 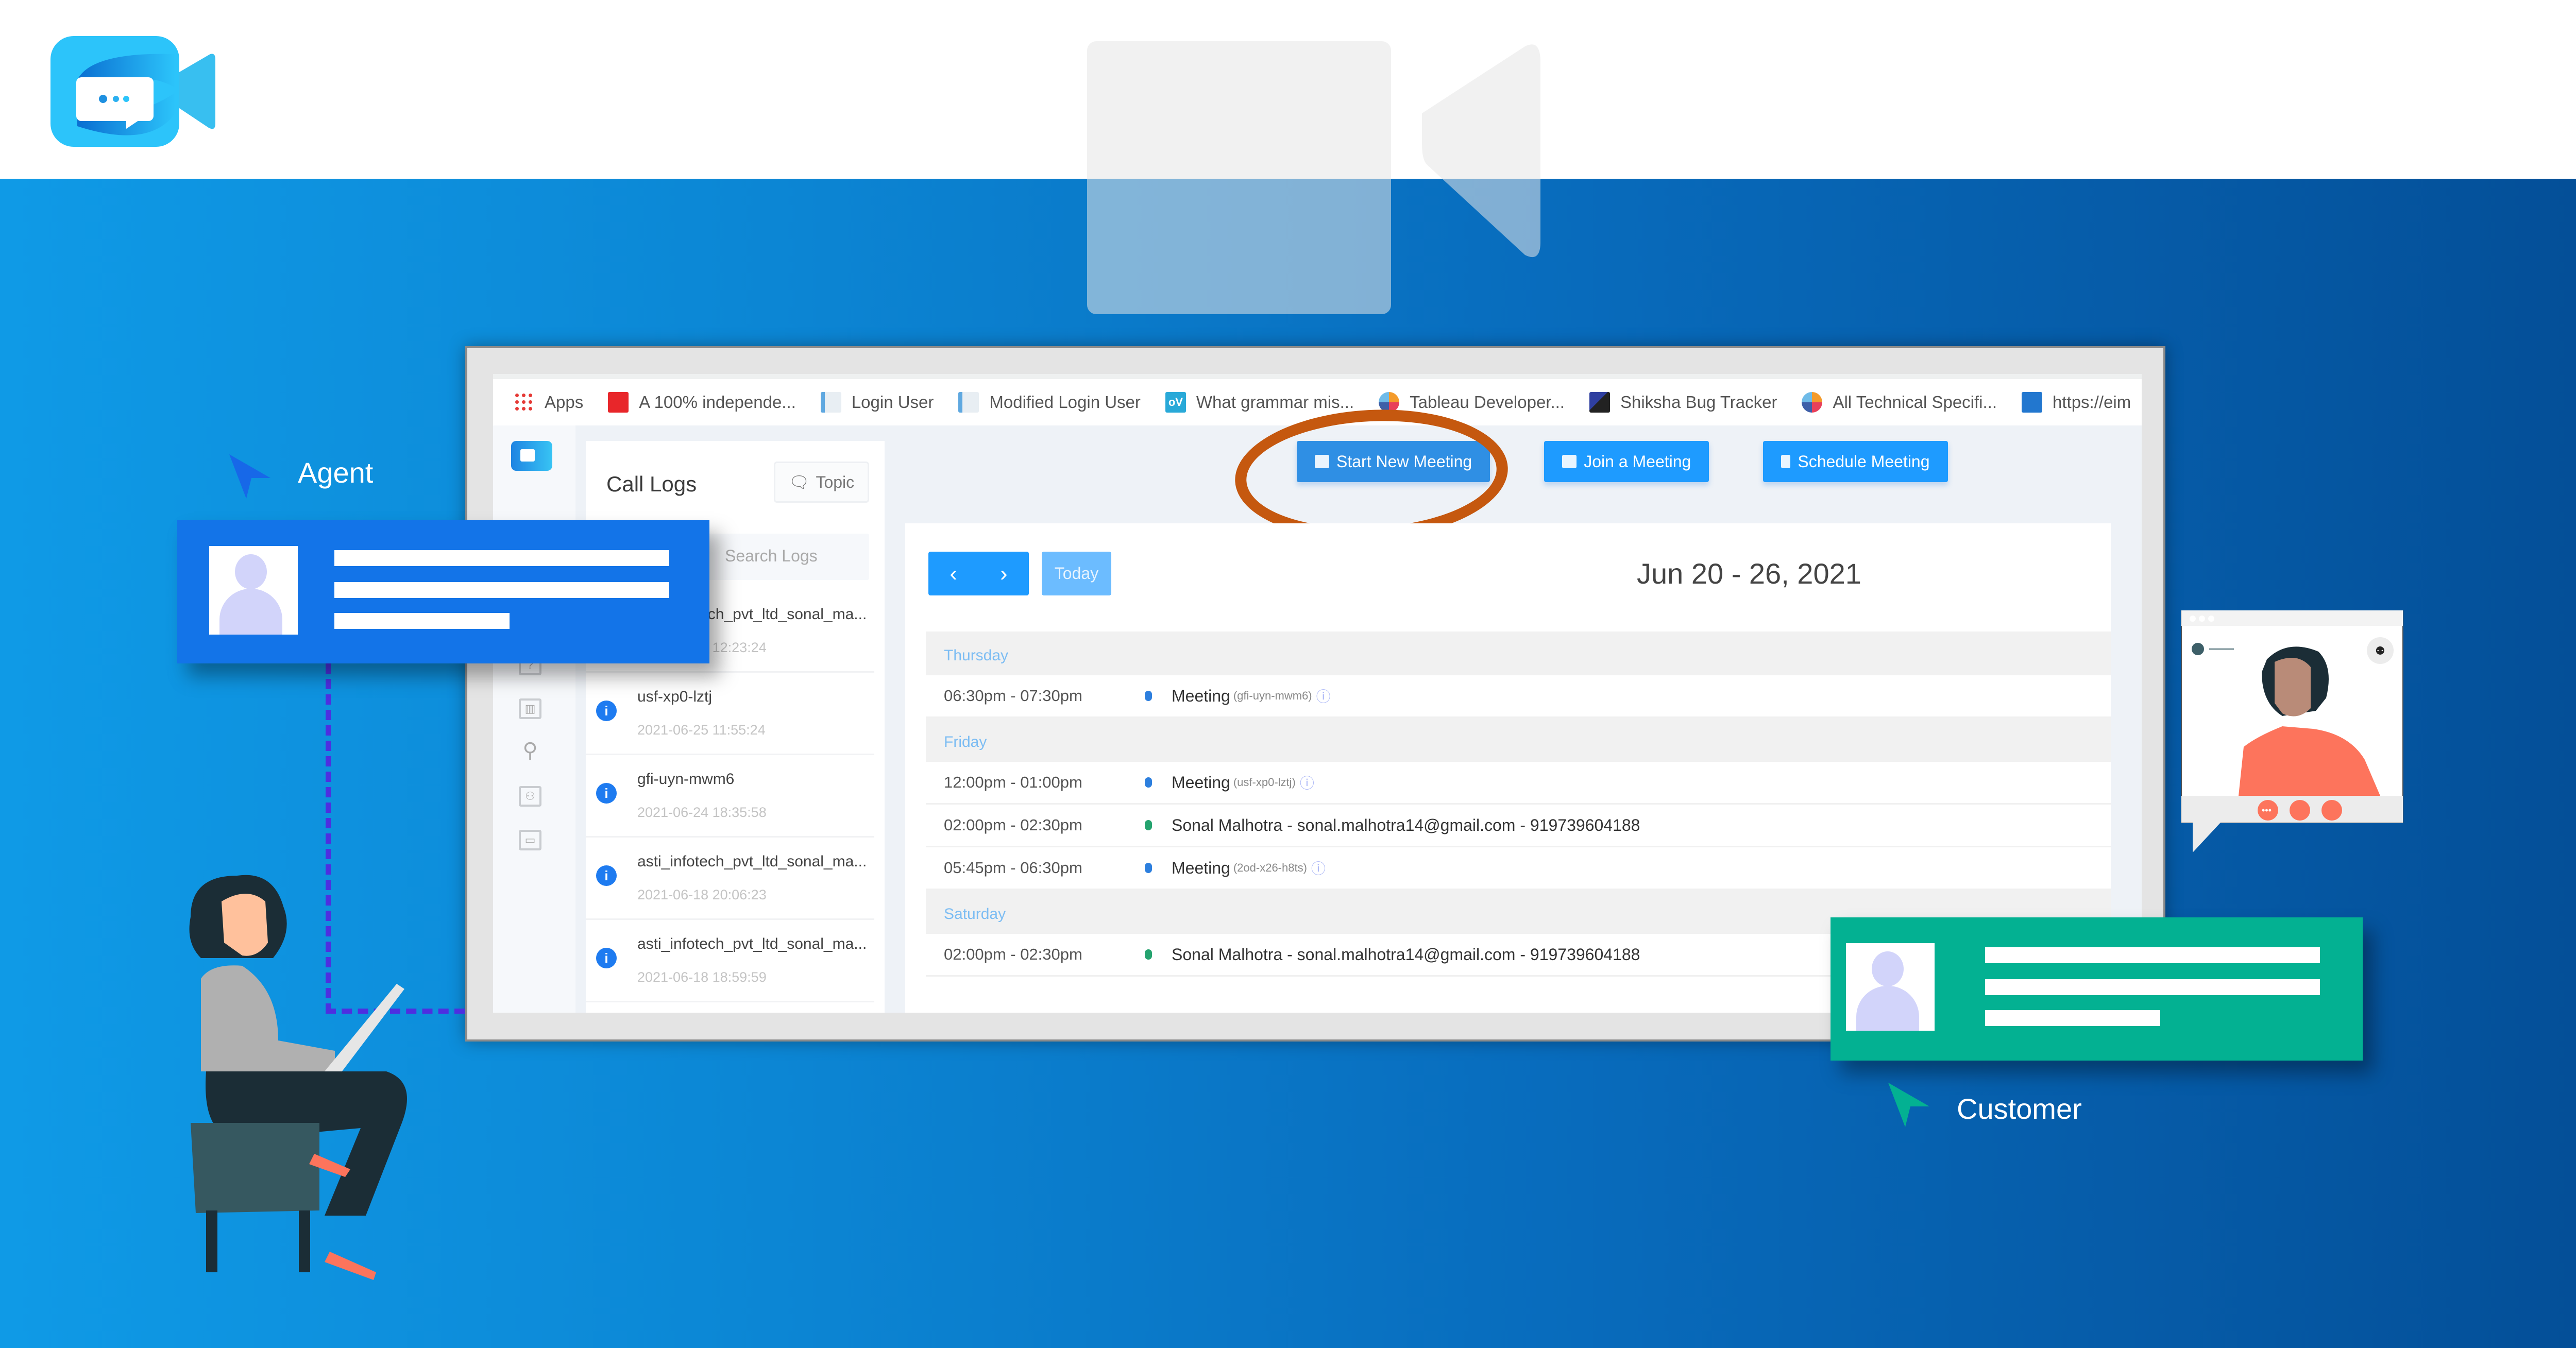 What do you see at coordinates (1518, 653) in the screenshot?
I see `day-header: Thursday` at bounding box center [1518, 653].